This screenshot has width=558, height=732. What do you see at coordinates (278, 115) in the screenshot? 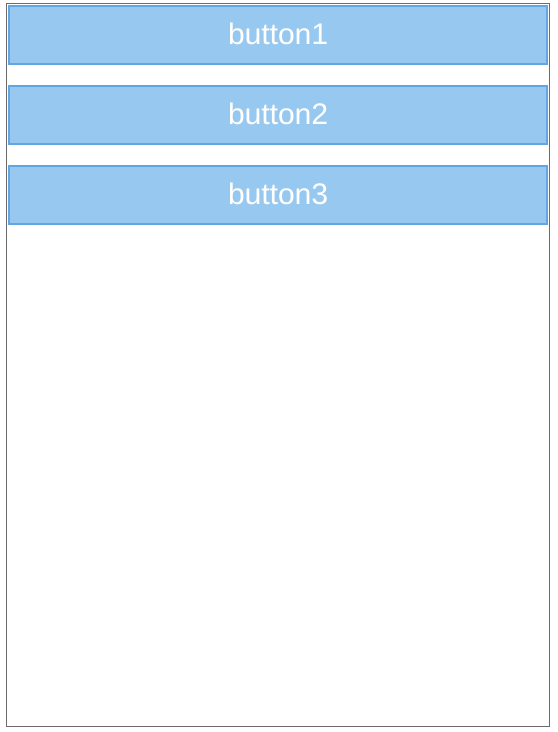
I see `button-2: button2` at bounding box center [278, 115].